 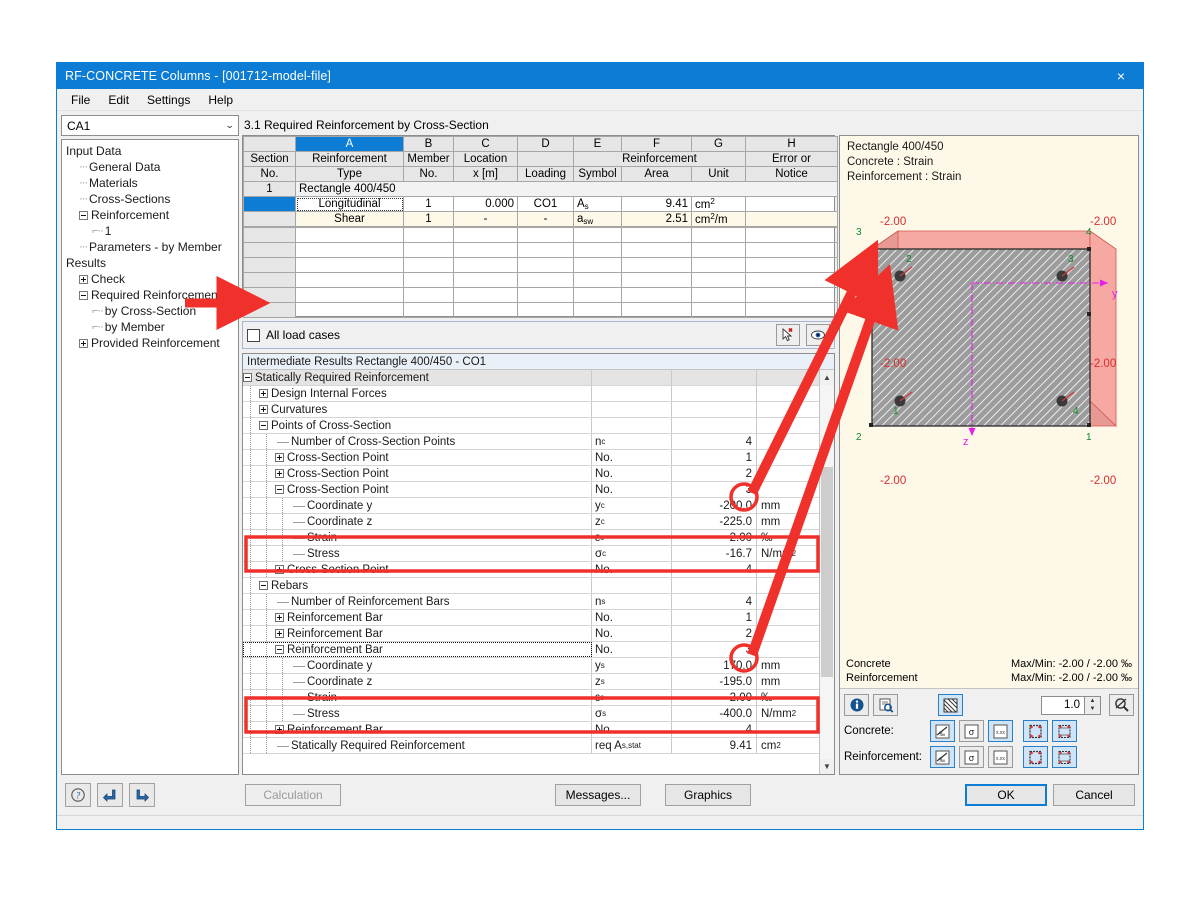 I want to click on cell-symbol: asw, so click(x=597, y=219).